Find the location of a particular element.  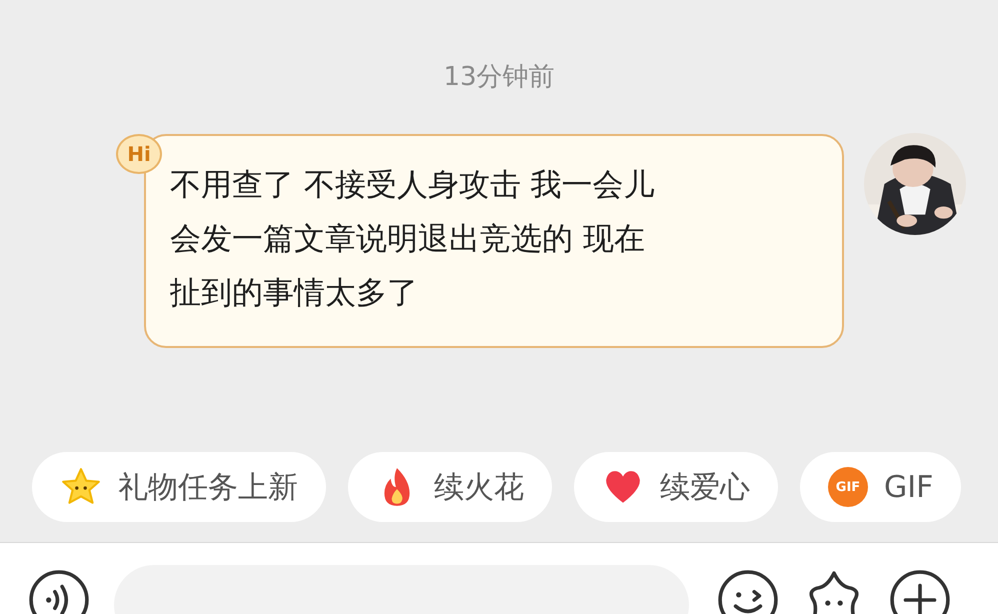

quick-reply-chip: 续火花 is located at coordinates (450, 487).